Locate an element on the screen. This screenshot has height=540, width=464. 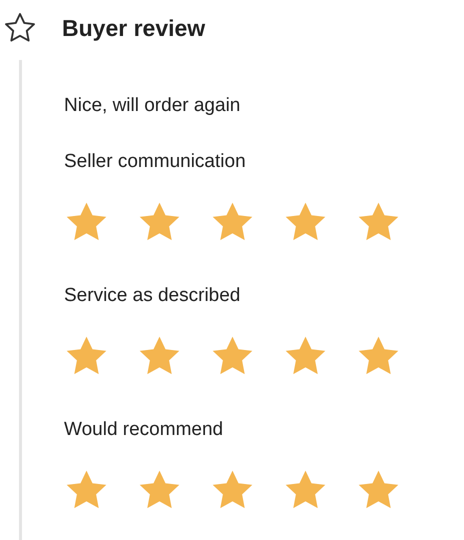
star-outline-icon is located at coordinates (20, 28).